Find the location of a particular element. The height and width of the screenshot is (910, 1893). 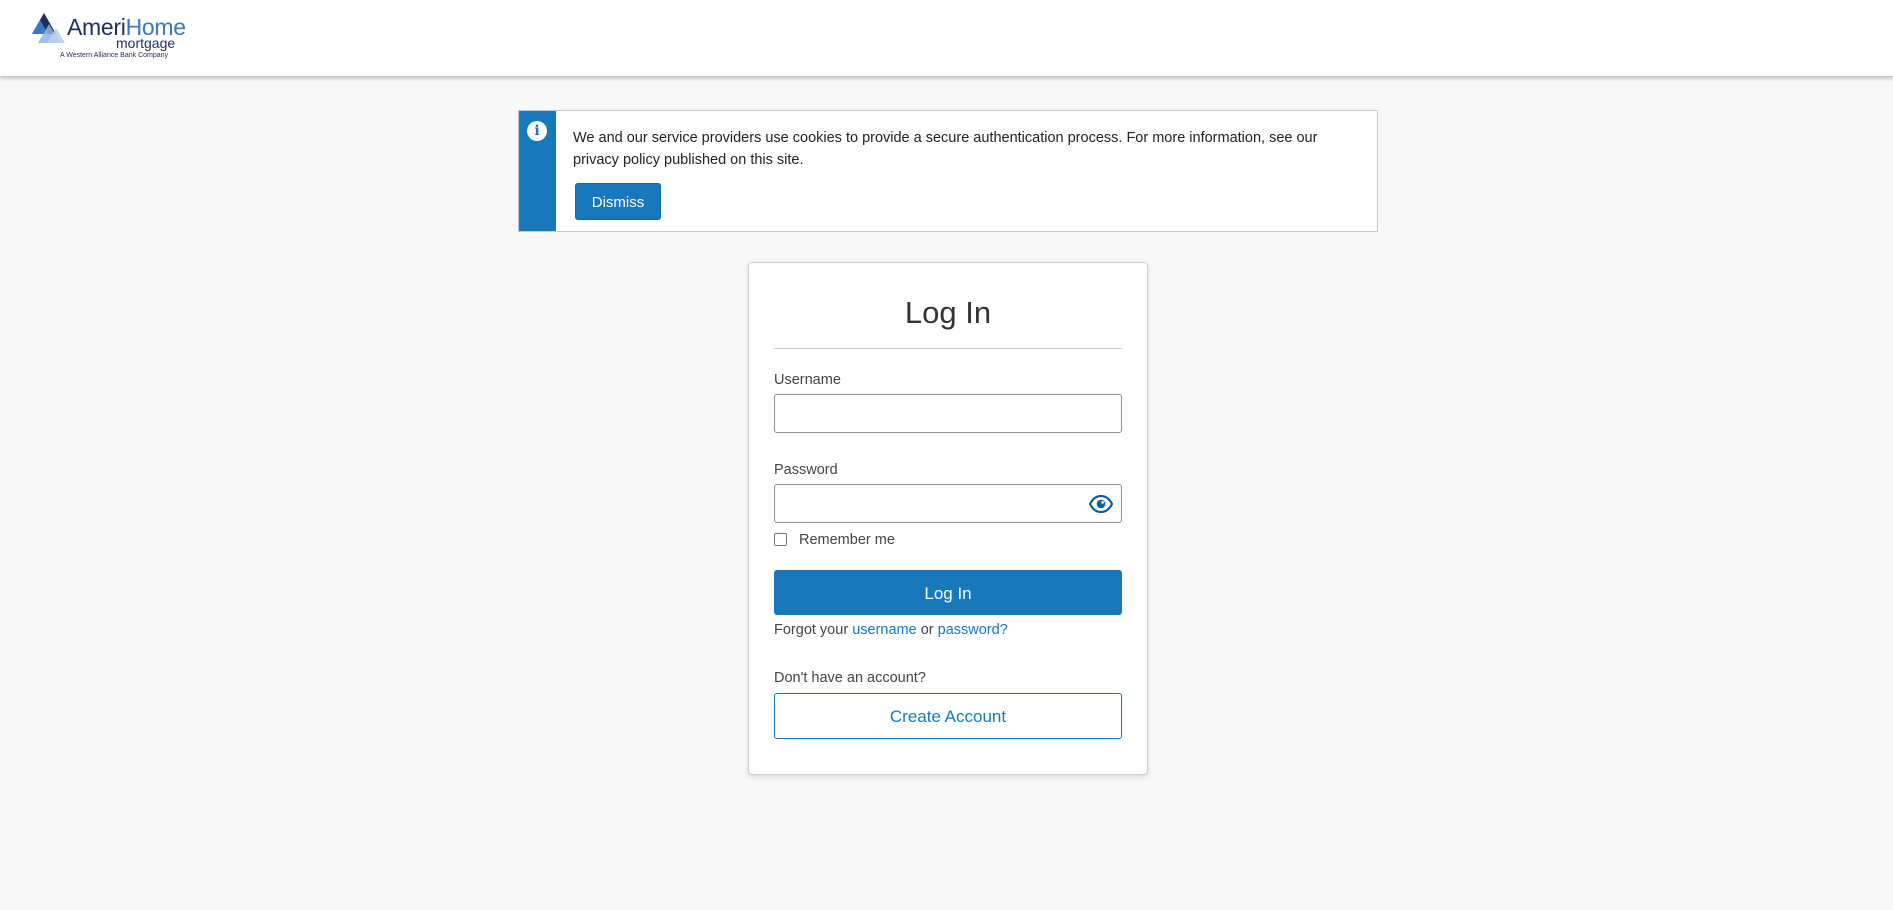

dismiss-button: Dismiss is located at coordinates (618, 201).